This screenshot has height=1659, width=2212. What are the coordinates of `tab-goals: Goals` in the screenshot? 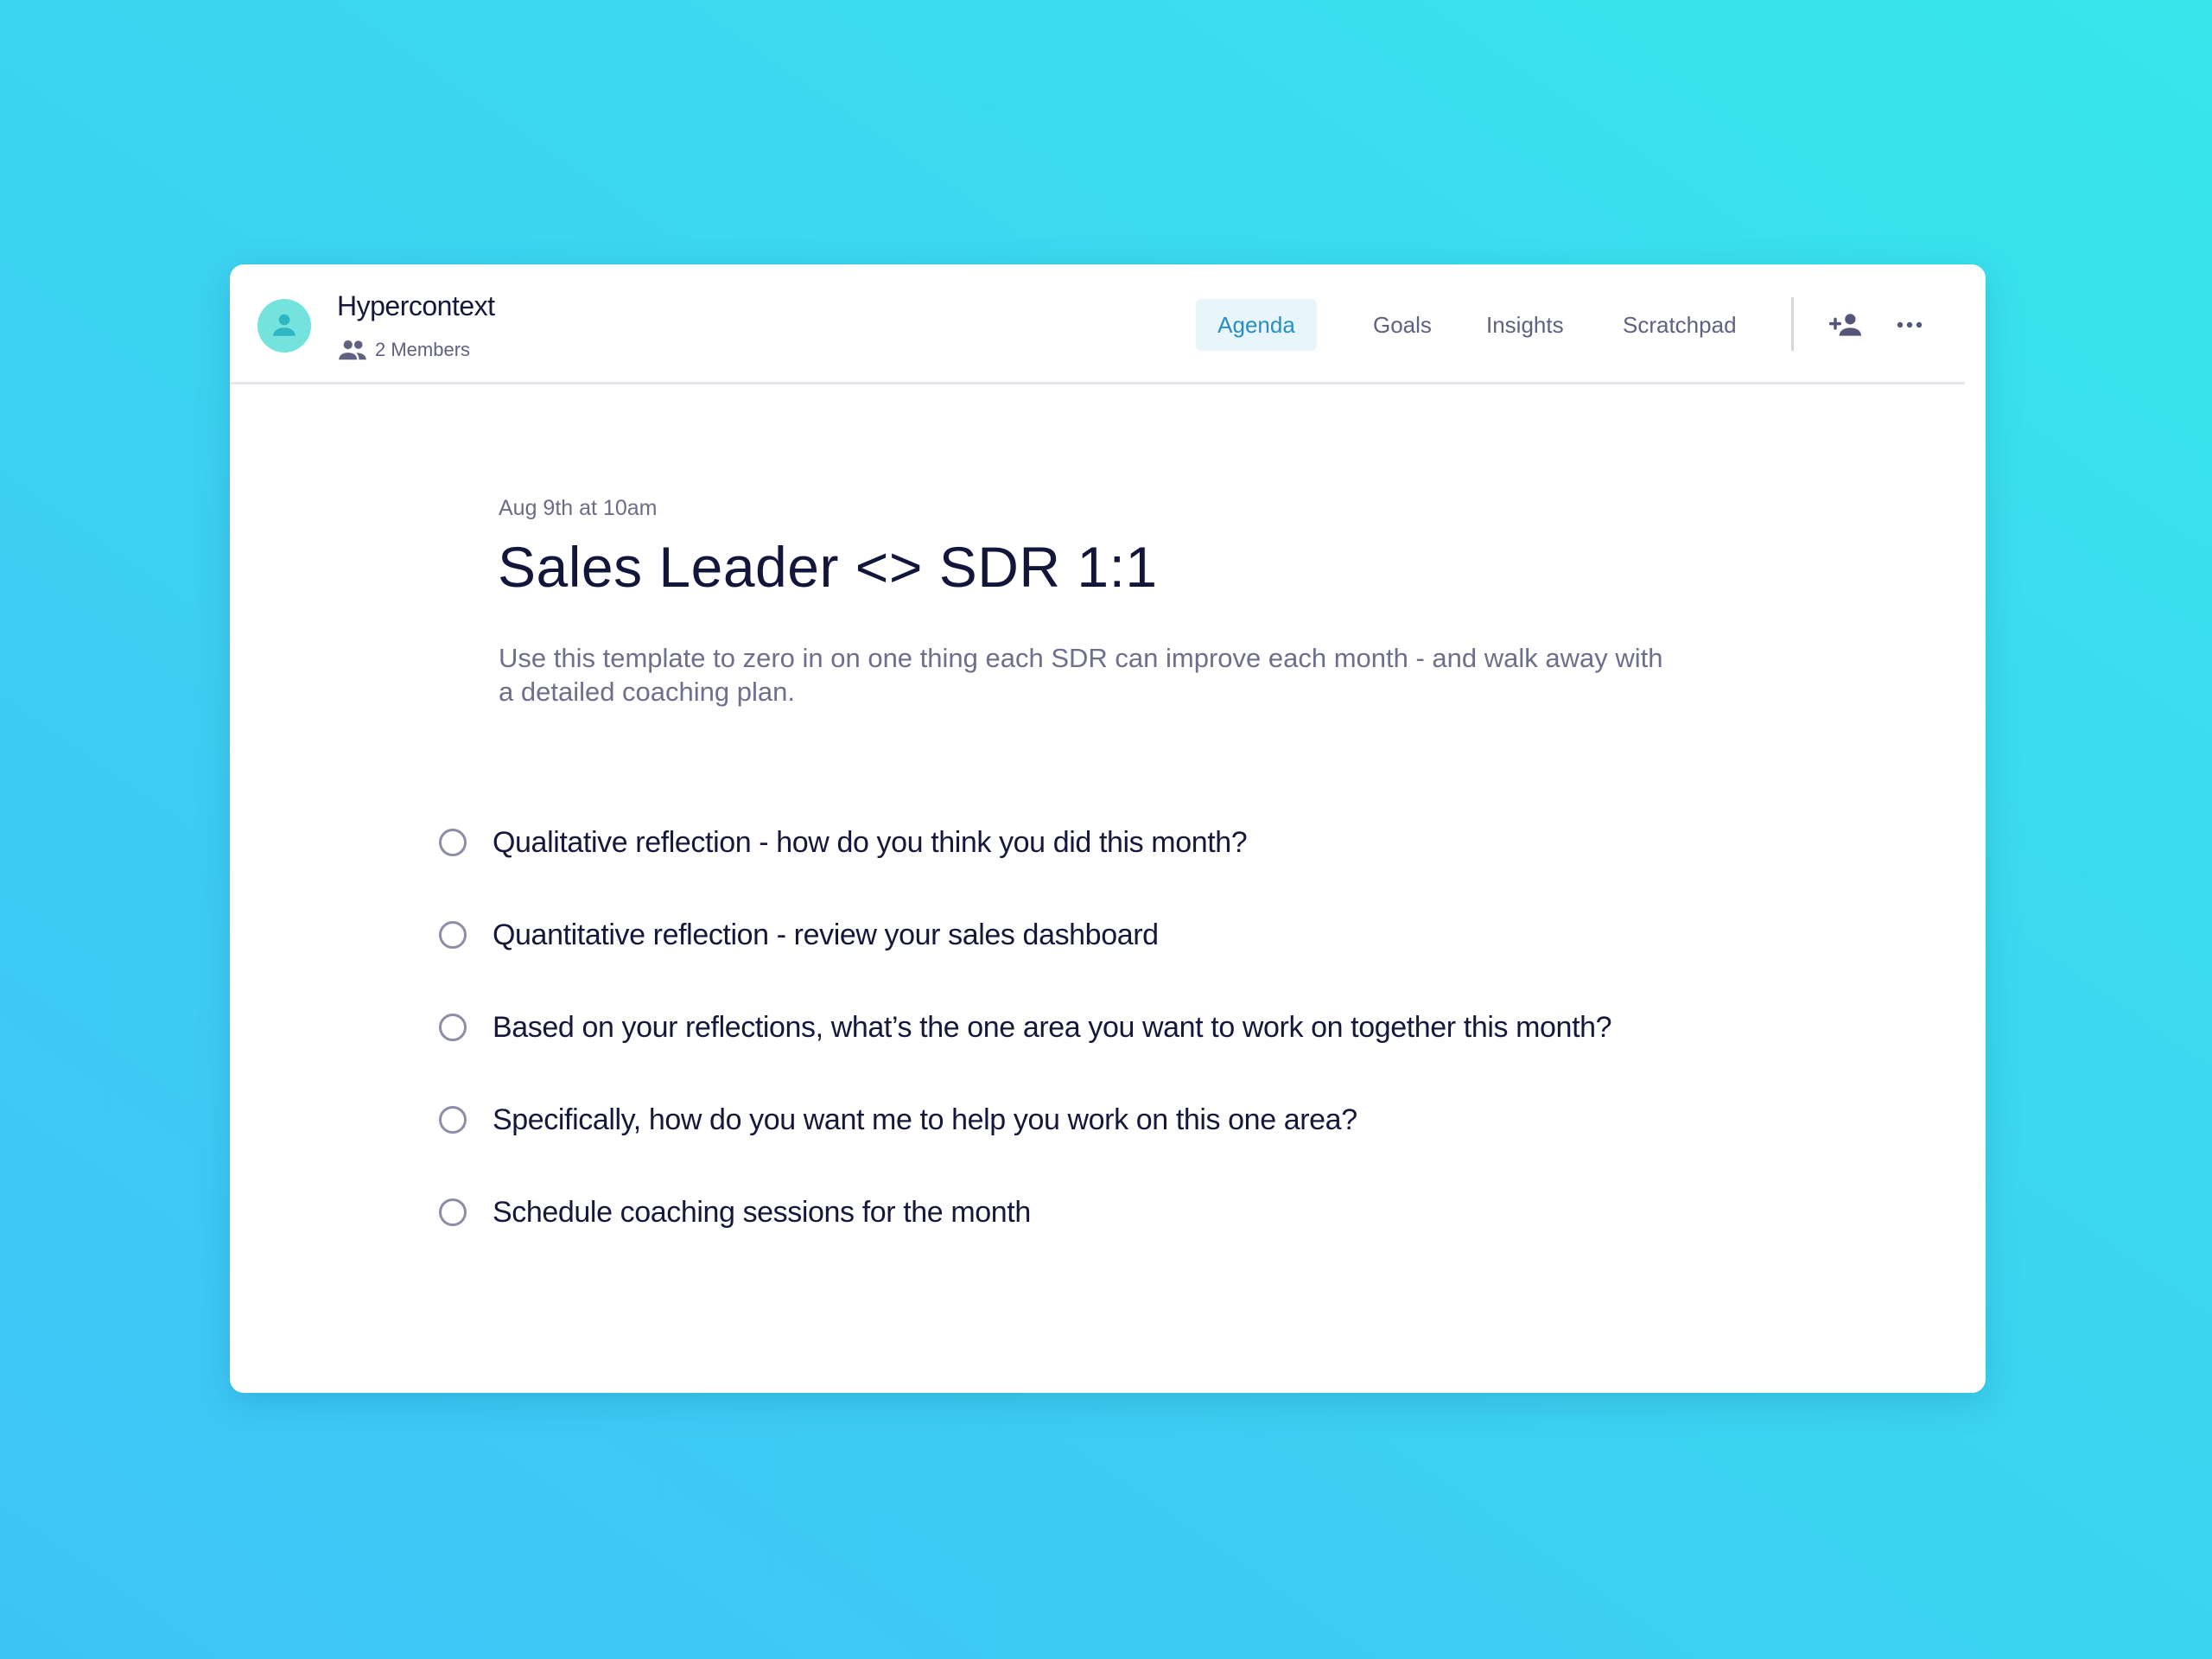 It's located at (1402, 325).